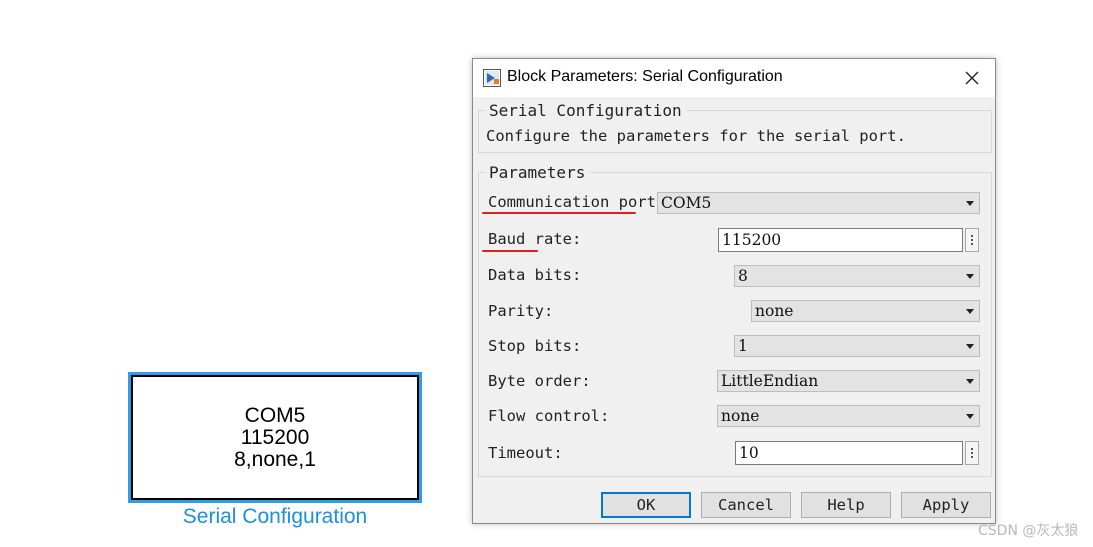 Image resolution: width=1093 pixels, height=547 pixels. Describe the element at coordinates (535, 346) in the screenshot. I see `stop-bits-label: Stop bits:` at that location.